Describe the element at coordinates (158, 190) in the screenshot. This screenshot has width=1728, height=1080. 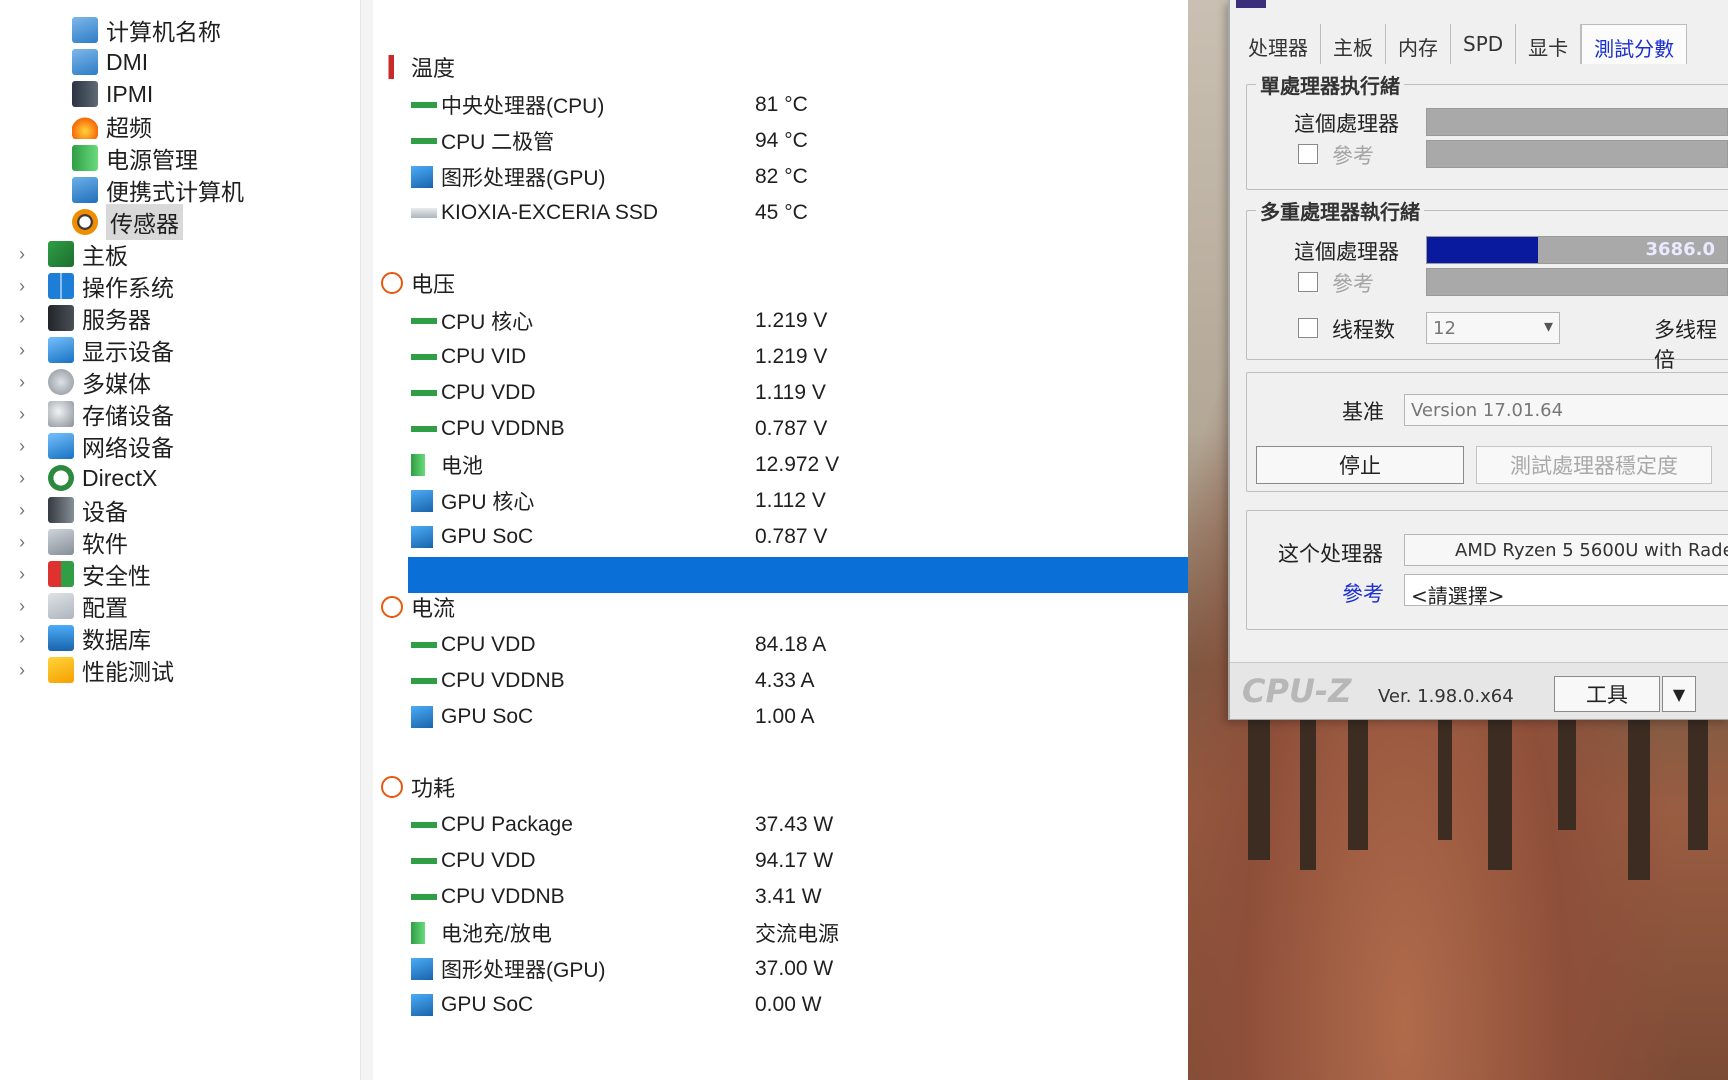
I see `tree-item: 便携式计算机` at that location.